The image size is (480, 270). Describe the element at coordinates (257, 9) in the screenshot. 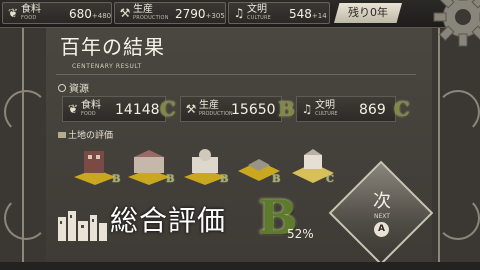

I see `culture-label: 文明` at that location.